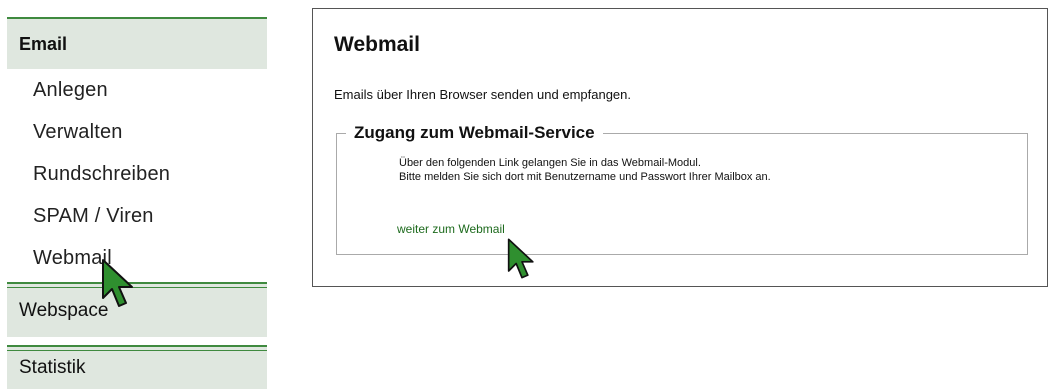 The height and width of the screenshot is (389, 1059). I want to click on page-title: Webmail, so click(377, 44).